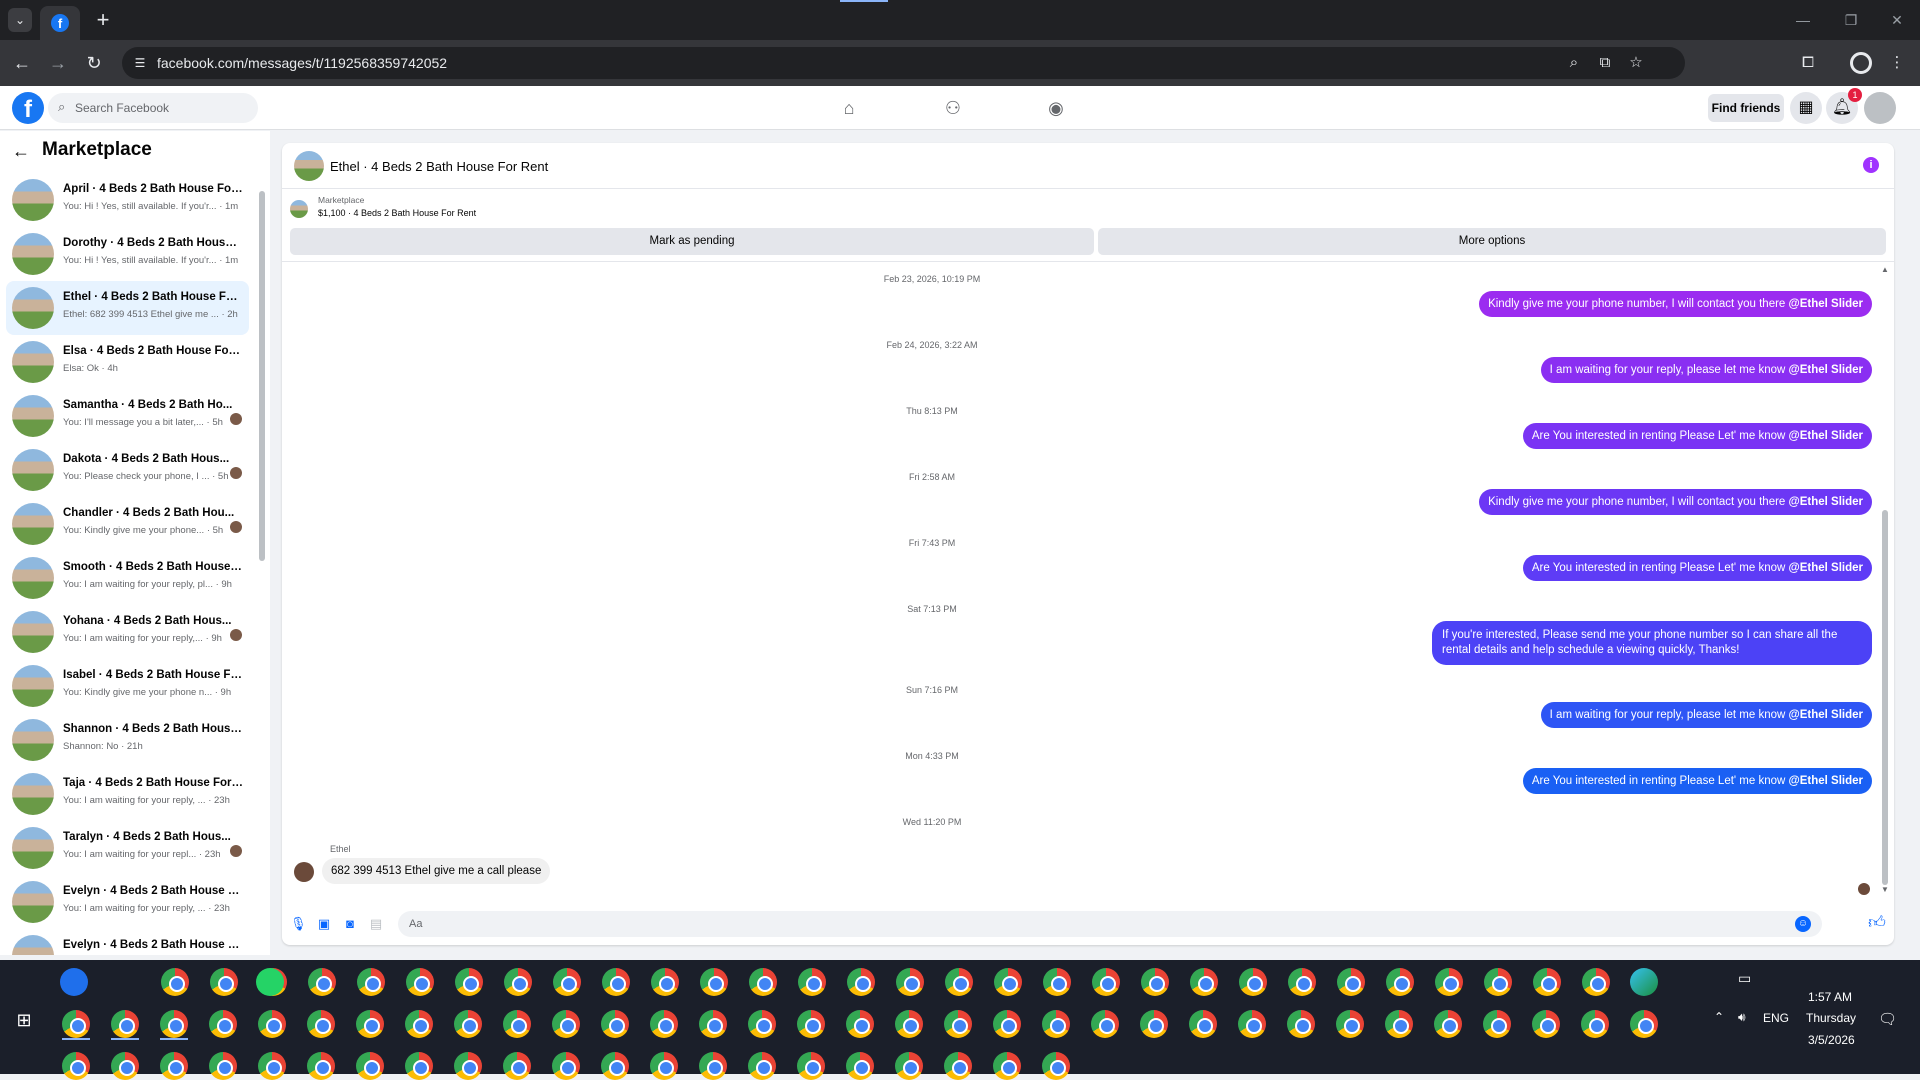 This screenshot has width=1920, height=1080. I want to click on message-input: Aa, so click(1110, 924).